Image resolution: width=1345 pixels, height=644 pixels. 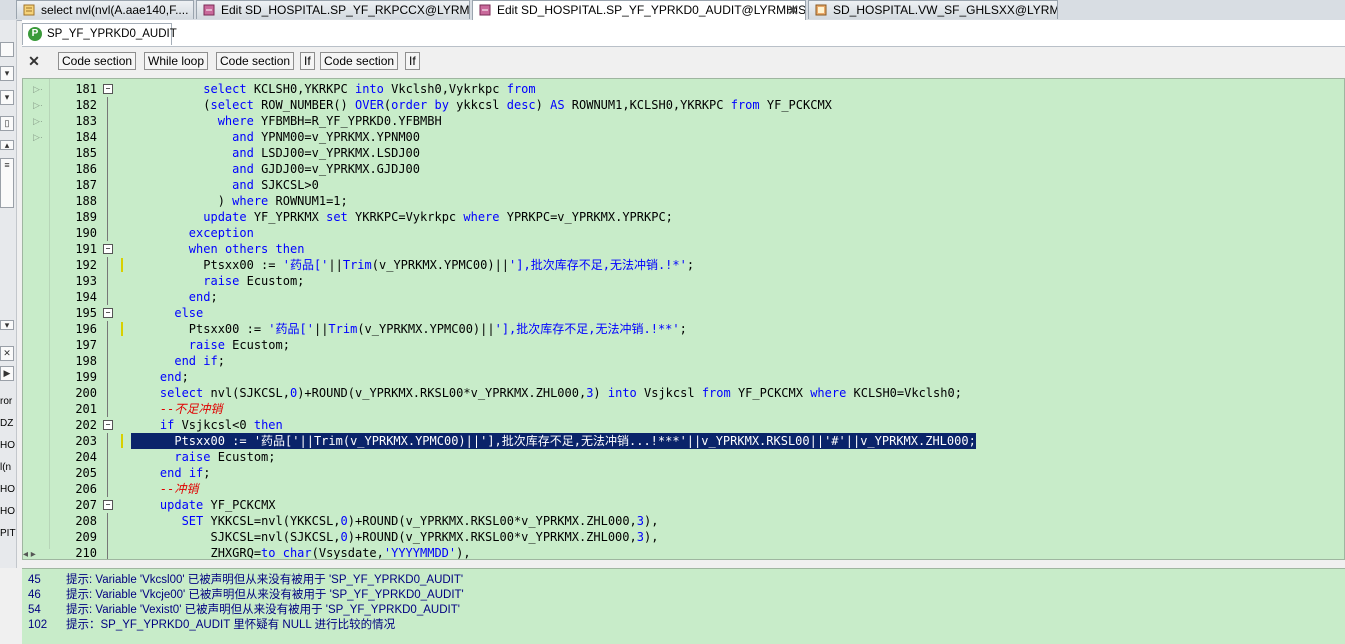 I want to click on code-line: 194 end;, so click(x=696, y=297).